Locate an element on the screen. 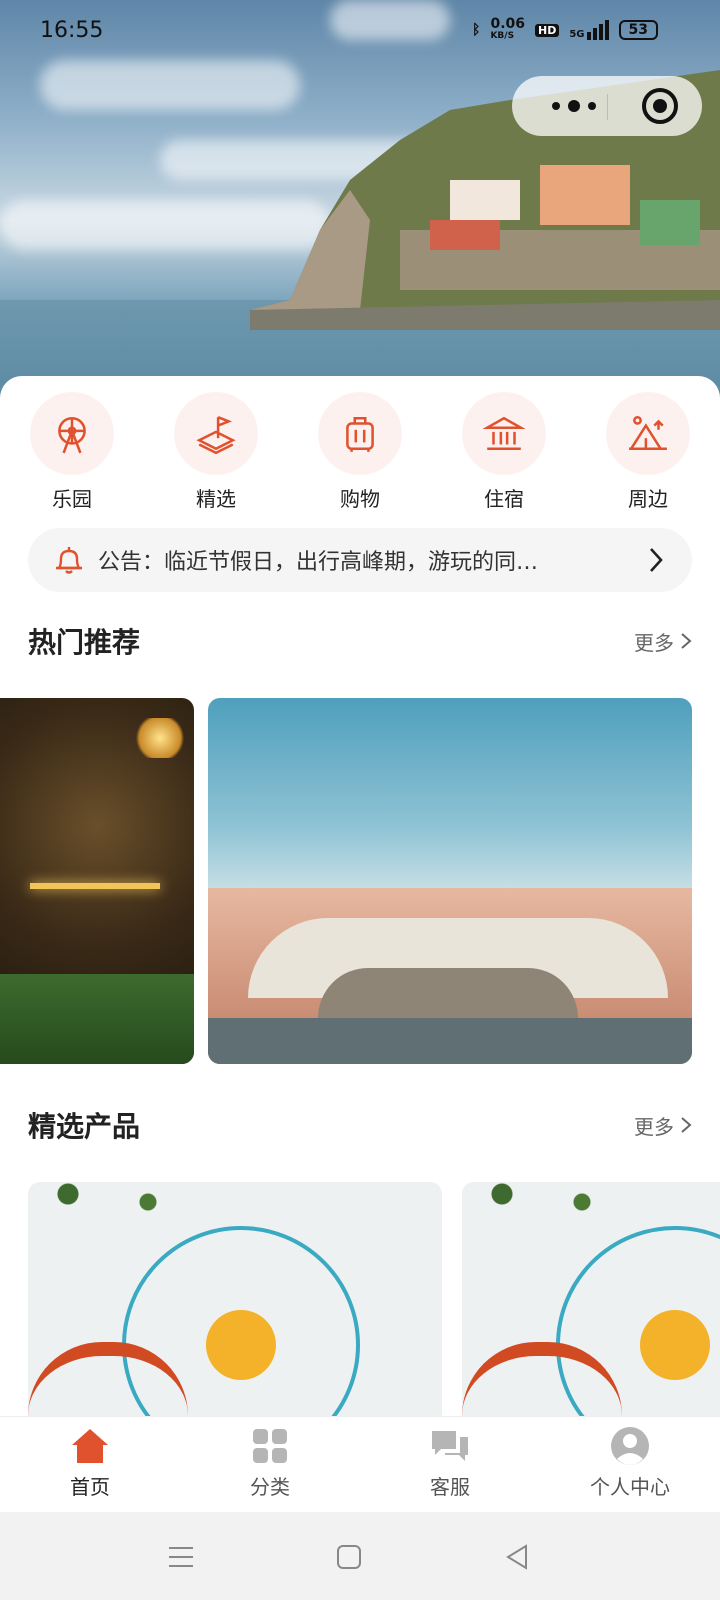  miniprogram-capsule is located at coordinates (607, 106).